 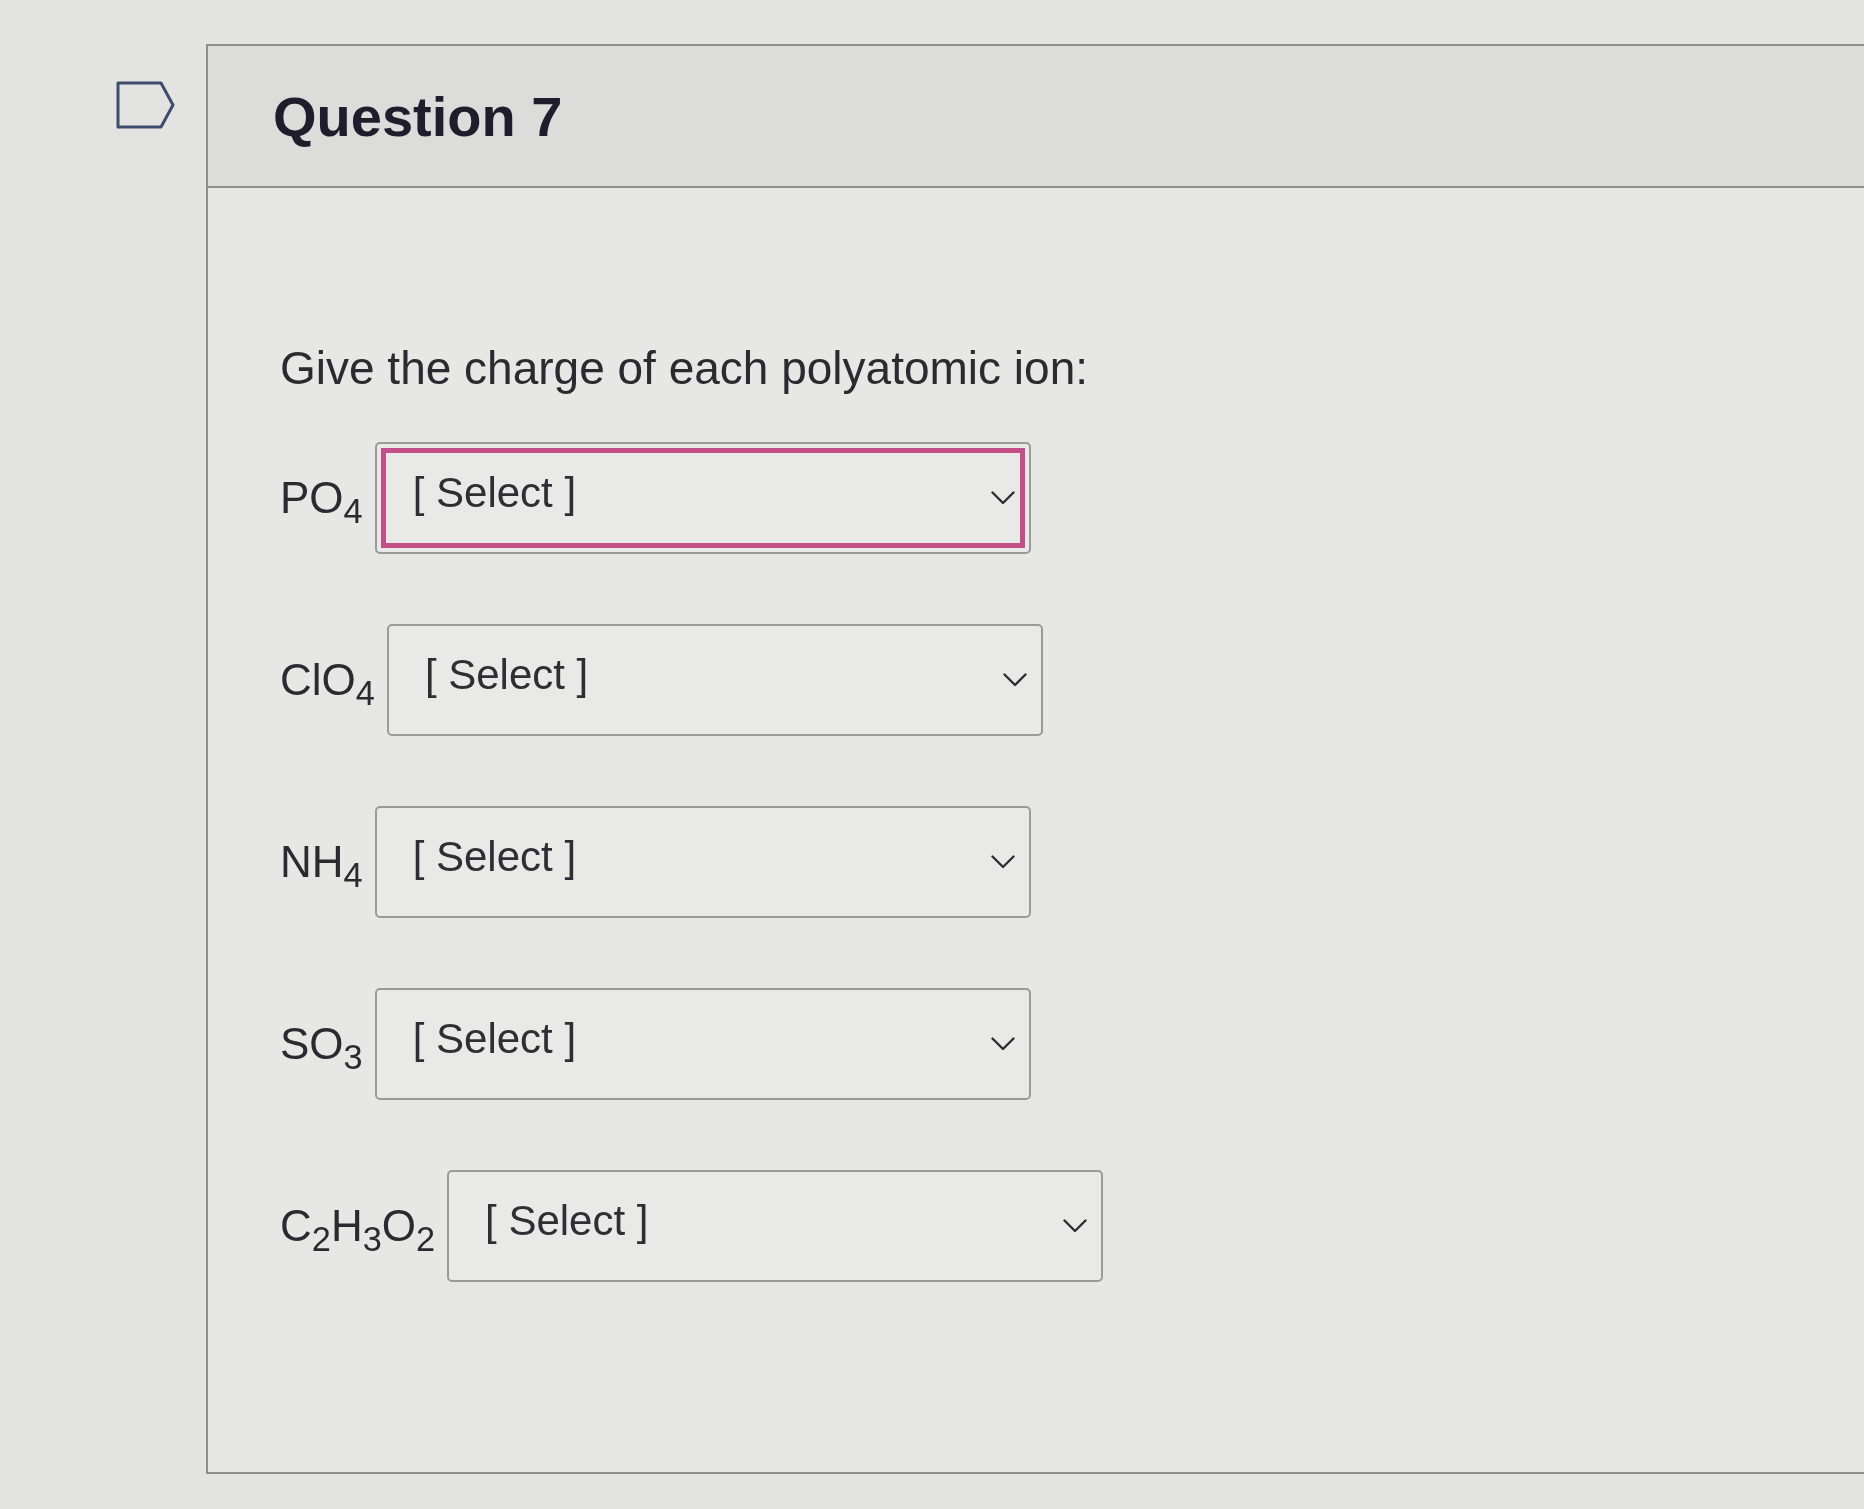 What do you see at coordinates (321, 498) in the screenshot?
I see `ion-formula: PO$_{4}$` at bounding box center [321, 498].